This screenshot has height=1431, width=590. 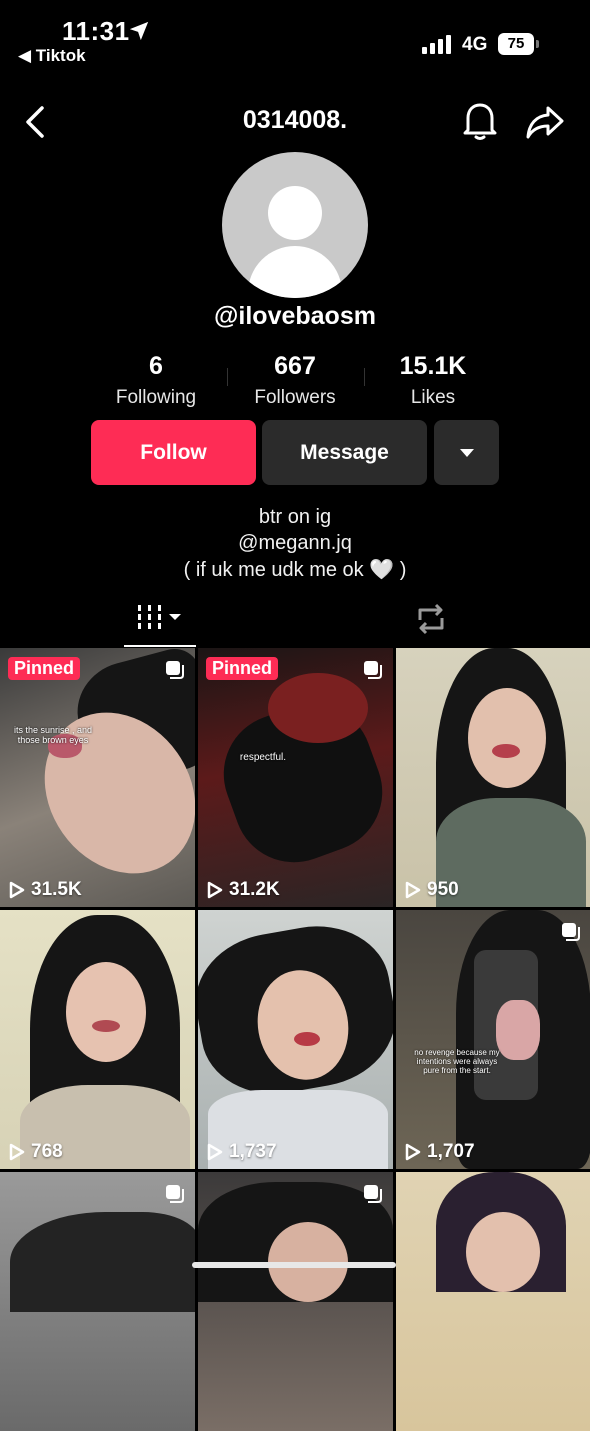 What do you see at coordinates (436, 44) in the screenshot?
I see `cellular-signal-icon` at bounding box center [436, 44].